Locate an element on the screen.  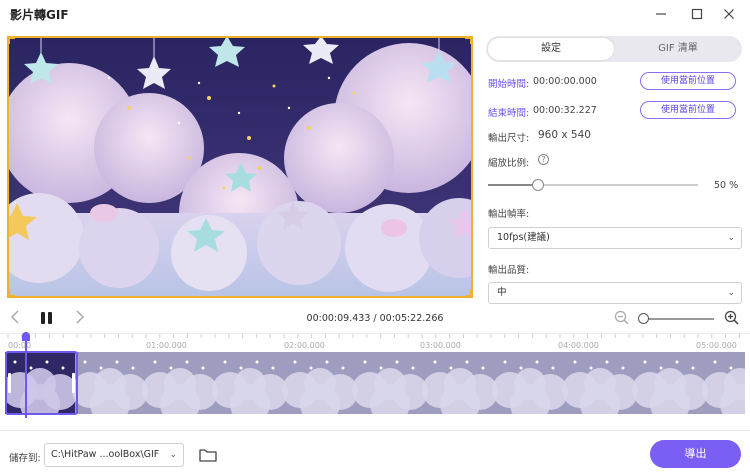
panel-tabs: 設定 GIF 清單 is located at coordinates (614, 49).